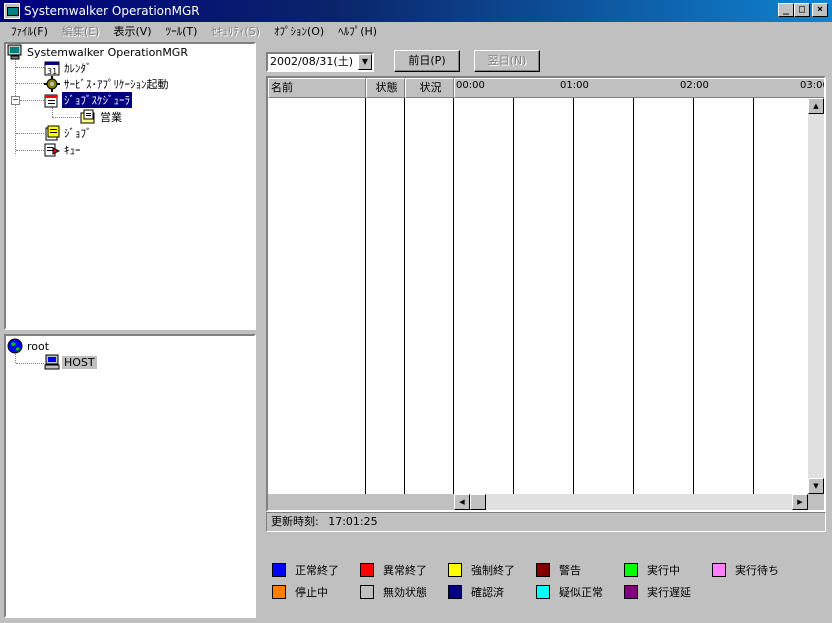 The height and width of the screenshot is (623, 832). What do you see at coordinates (29, 31) in the screenshot?
I see `menu-file: ﾌｧｲﾙ(F)` at bounding box center [29, 31].